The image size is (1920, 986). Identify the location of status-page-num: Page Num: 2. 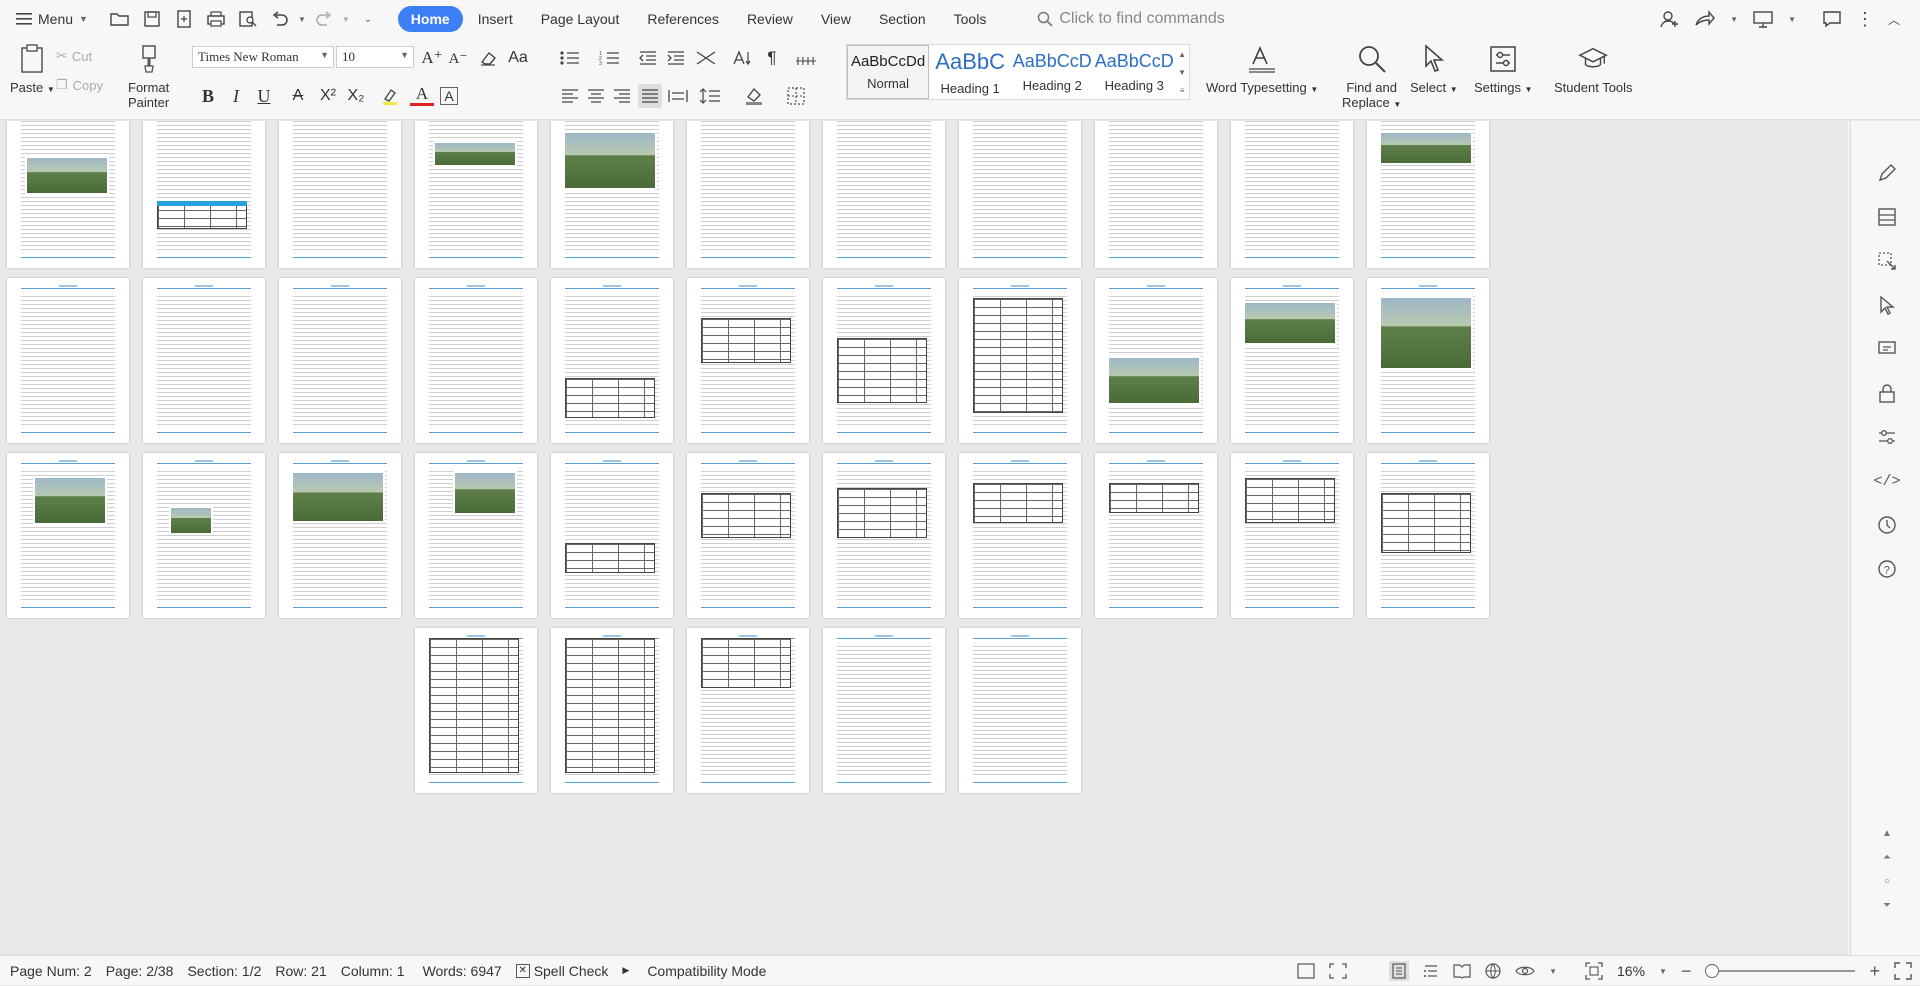
(51, 971).